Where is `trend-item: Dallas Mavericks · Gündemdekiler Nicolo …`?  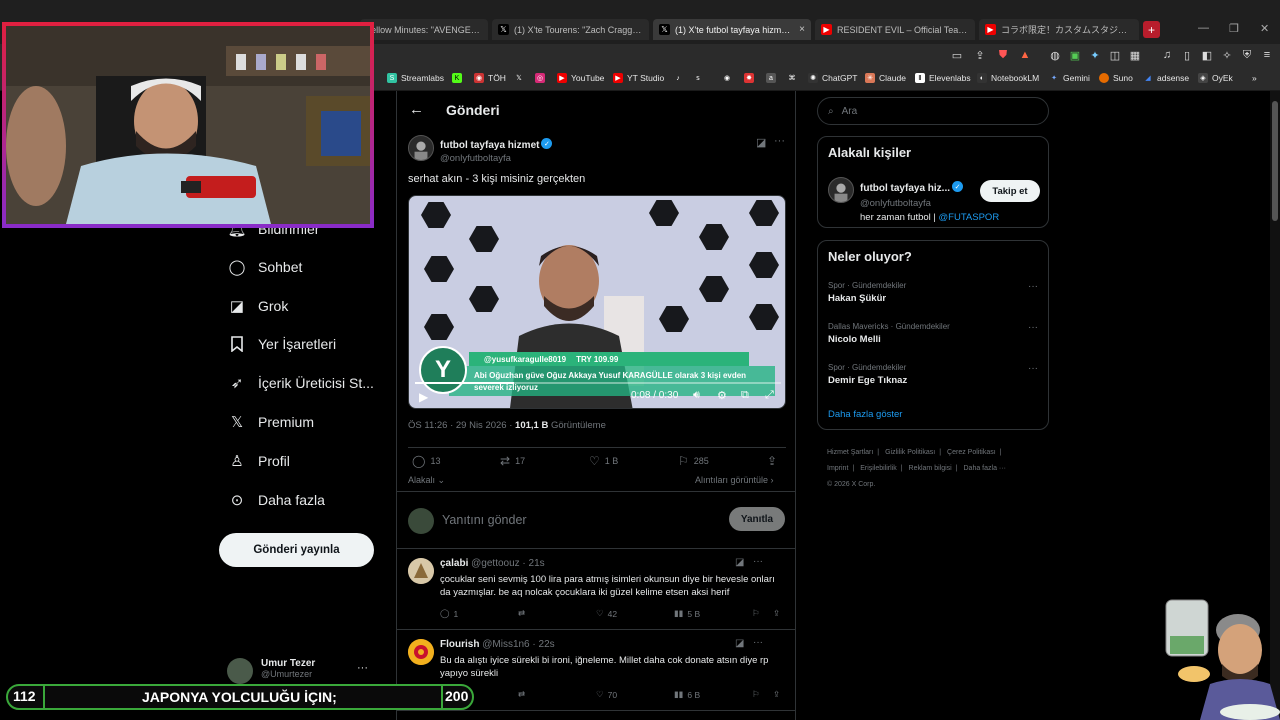 trend-item: Dallas Mavericks · Gündemdekiler Nicolo … is located at coordinates (889, 333).